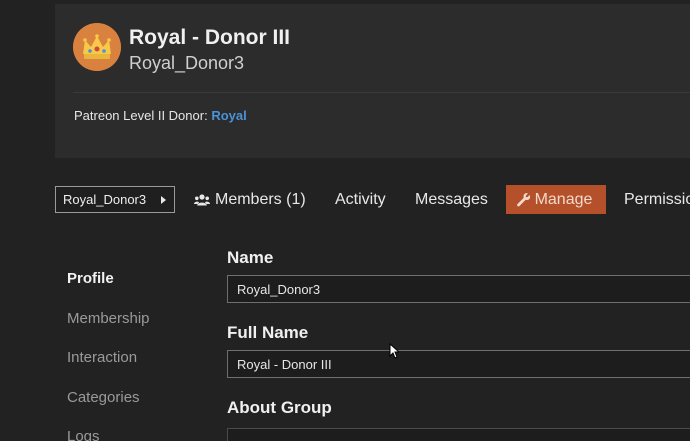 Image resolution: width=690 pixels, height=441 pixels. Describe the element at coordinates (381, 92) in the screenshot. I see `header-divider` at that location.